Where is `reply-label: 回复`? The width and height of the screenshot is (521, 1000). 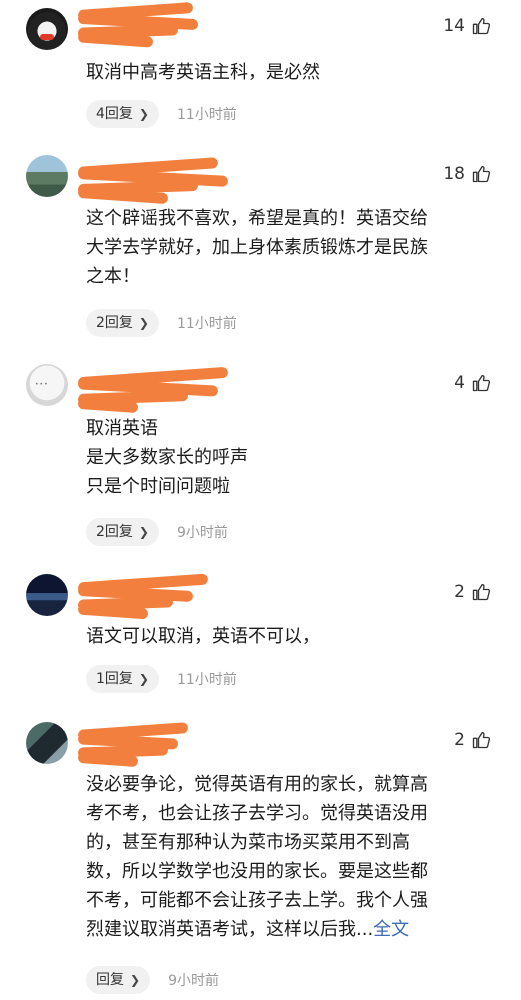 reply-label: 回复 is located at coordinates (110, 980).